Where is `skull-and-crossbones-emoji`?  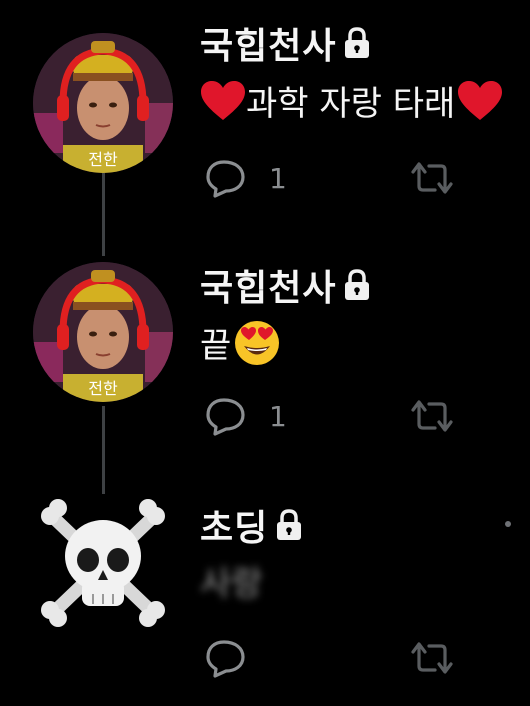 skull-and-crossbones-emoji is located at coordinates (103, 563).